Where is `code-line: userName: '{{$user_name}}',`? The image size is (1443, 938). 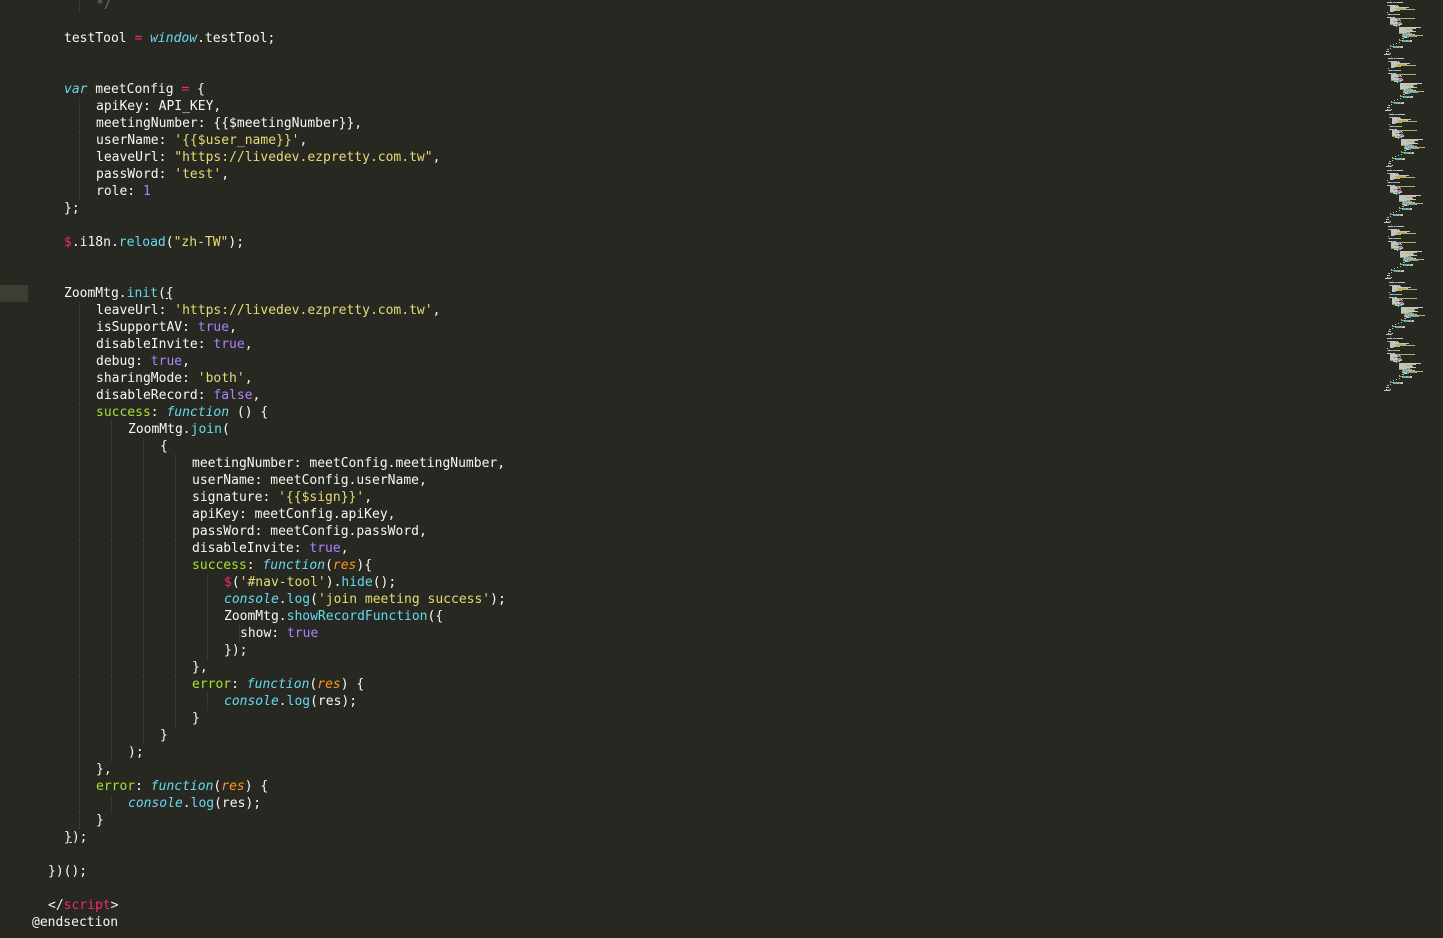
code-line: userName: '{{$user_name}}', is located at coordinates (201, 140).